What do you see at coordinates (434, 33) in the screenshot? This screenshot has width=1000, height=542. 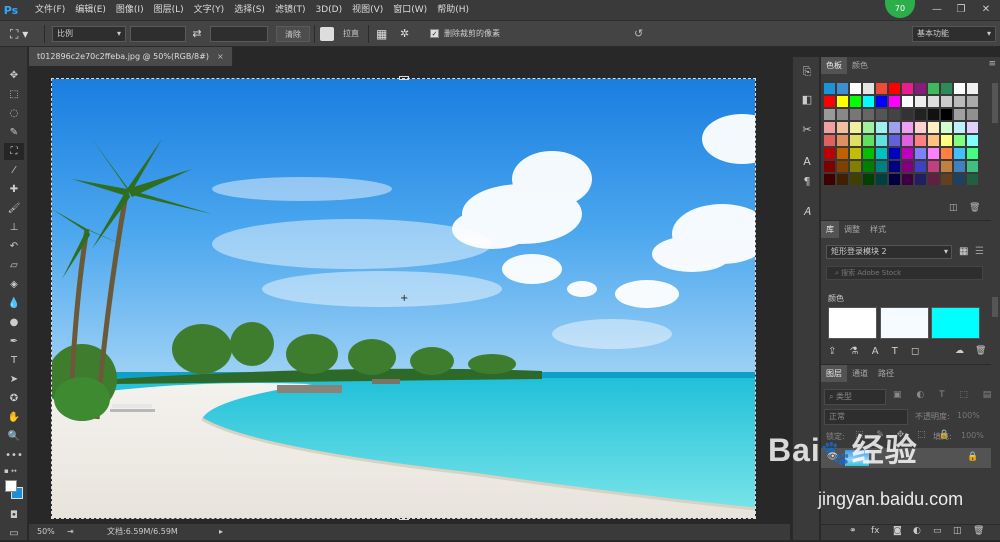 I see `delete-cropped-checkbox: ✓` at bounding box center [434, 33].